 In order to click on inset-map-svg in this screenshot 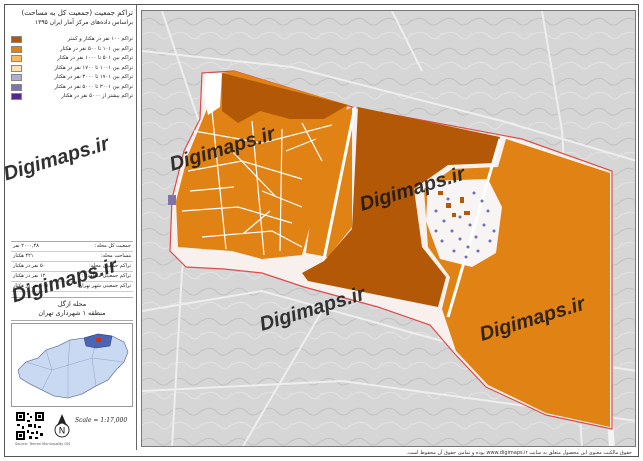, I will do `click(73, 366)`.